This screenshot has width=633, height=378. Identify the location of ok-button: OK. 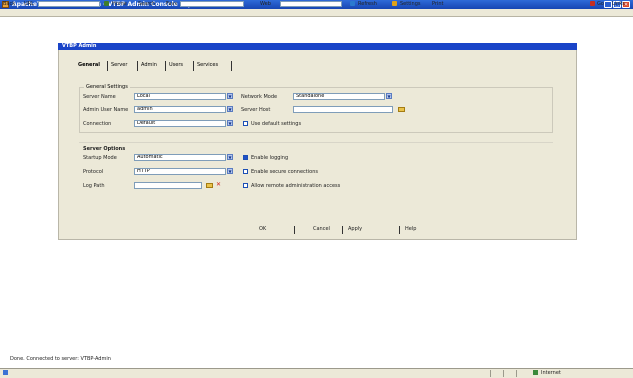
(262, 229).